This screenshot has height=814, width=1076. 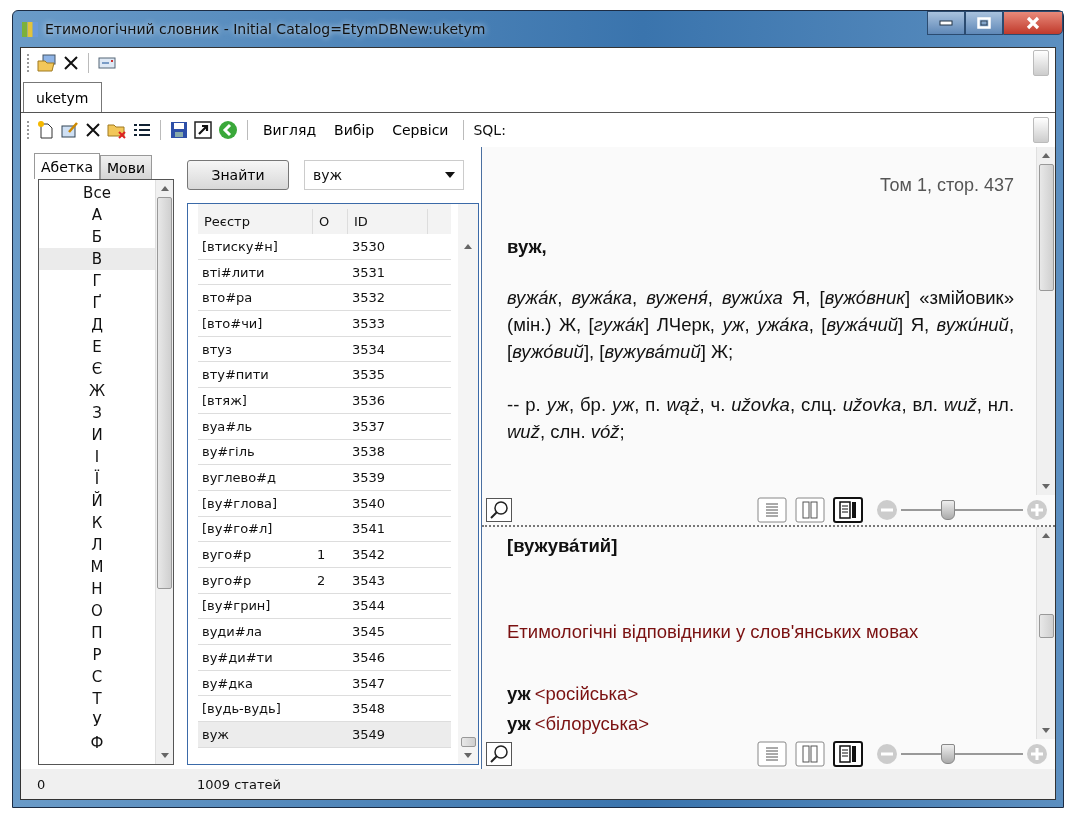 I want to click on letter-item: Т, so click(x=97, y=699).